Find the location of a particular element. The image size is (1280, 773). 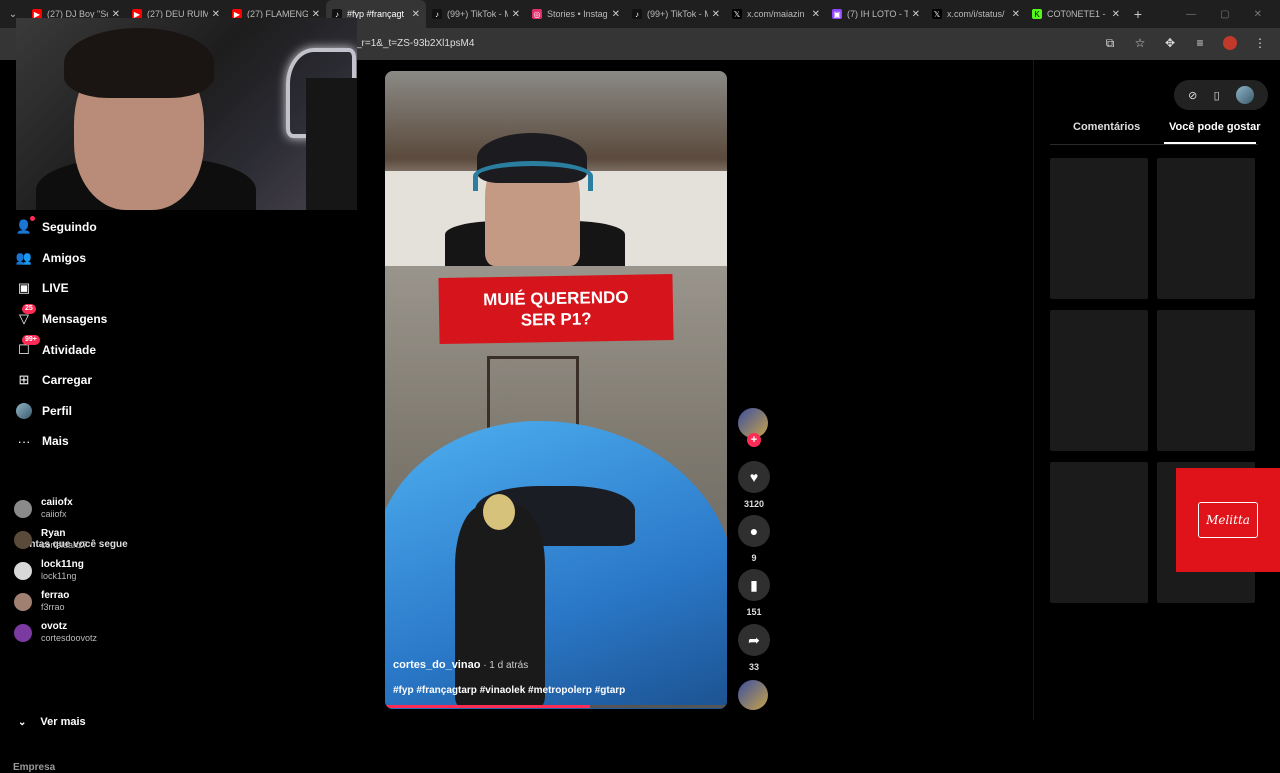

browser-tab-title: x.com/maiazin is located at coordinates (776, 14).